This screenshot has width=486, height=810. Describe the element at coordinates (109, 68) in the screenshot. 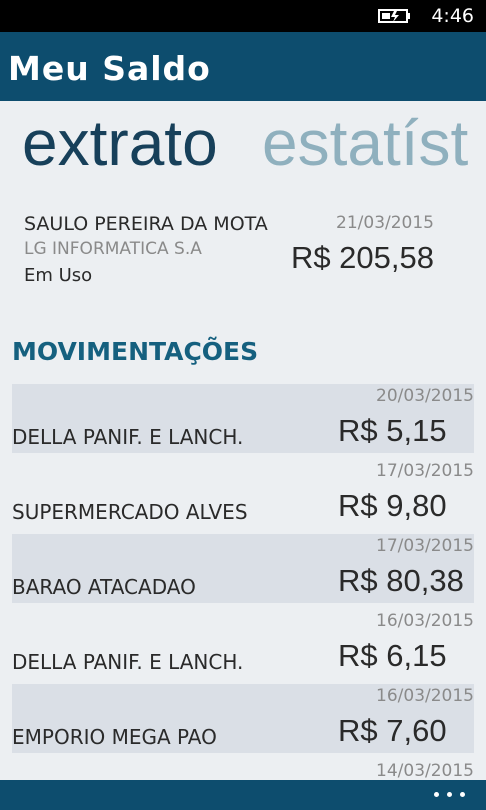

I see `app-title: Meu Saldo` at that location.